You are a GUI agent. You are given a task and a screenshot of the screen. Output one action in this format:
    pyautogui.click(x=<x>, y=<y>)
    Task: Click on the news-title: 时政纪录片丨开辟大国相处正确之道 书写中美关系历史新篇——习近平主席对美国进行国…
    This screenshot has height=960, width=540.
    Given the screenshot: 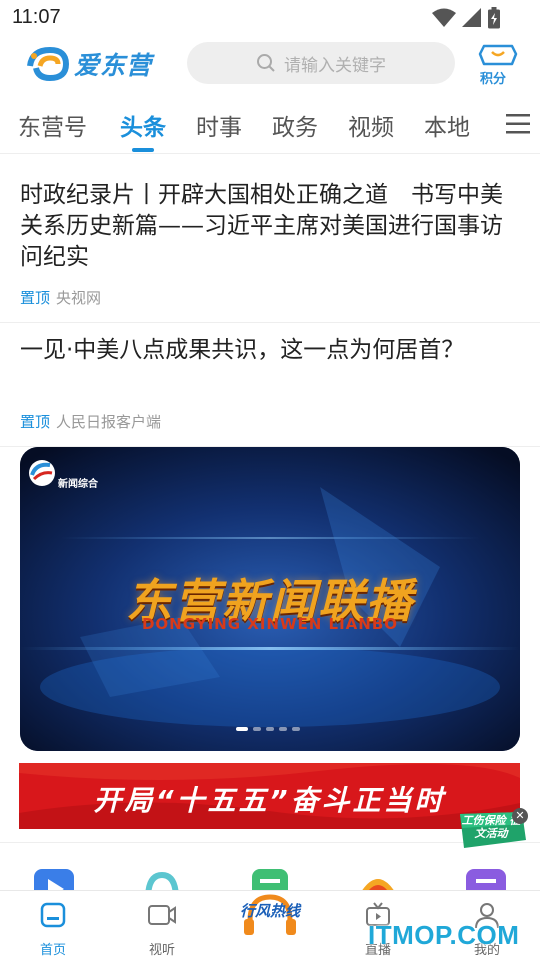 What is the action you would take?
    pyautogui.click(x=261, y=226)
    